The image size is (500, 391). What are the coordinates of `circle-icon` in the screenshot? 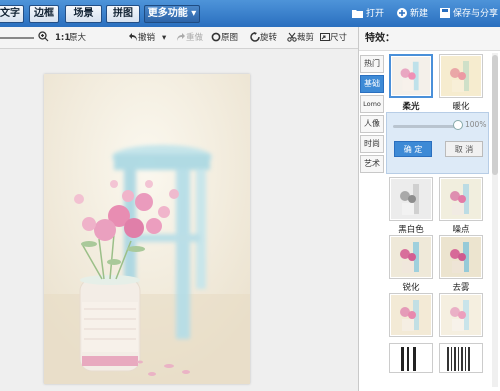 It's located at (216, 37).